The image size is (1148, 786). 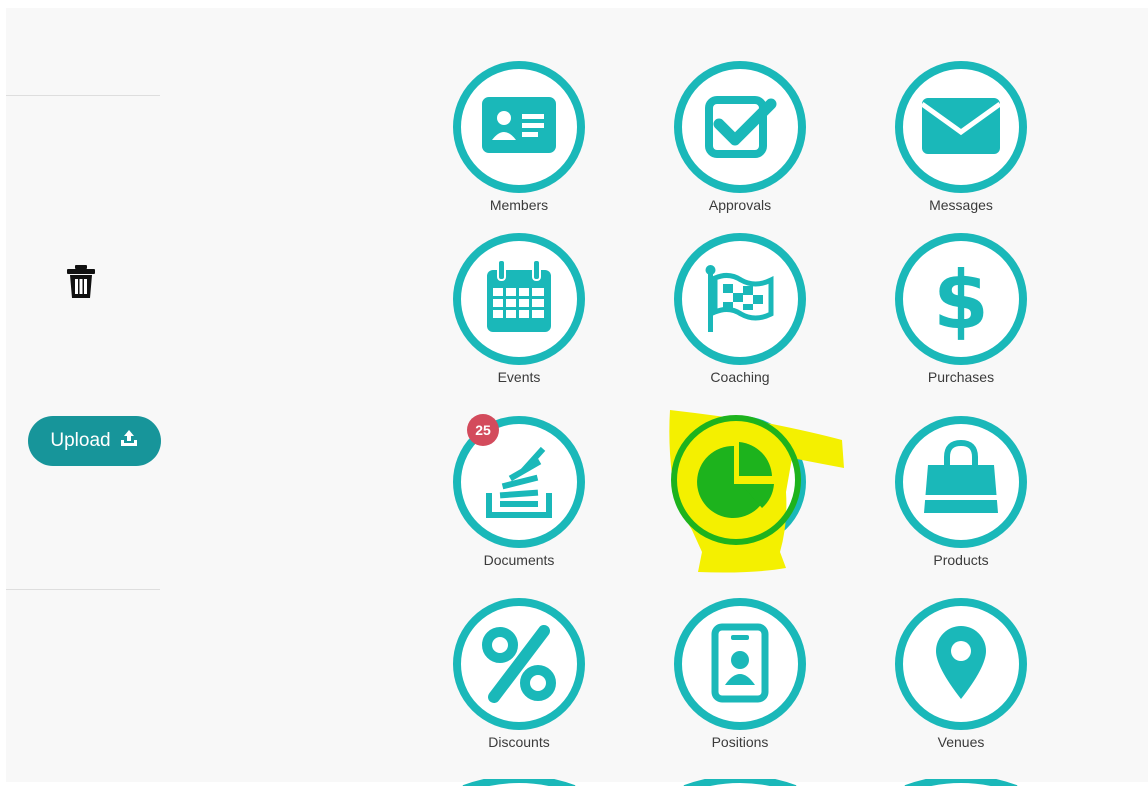 What do you see at coordinates (740, 299) in the screenshot?
I see `flag-icon` at bounding box center [740, 299].